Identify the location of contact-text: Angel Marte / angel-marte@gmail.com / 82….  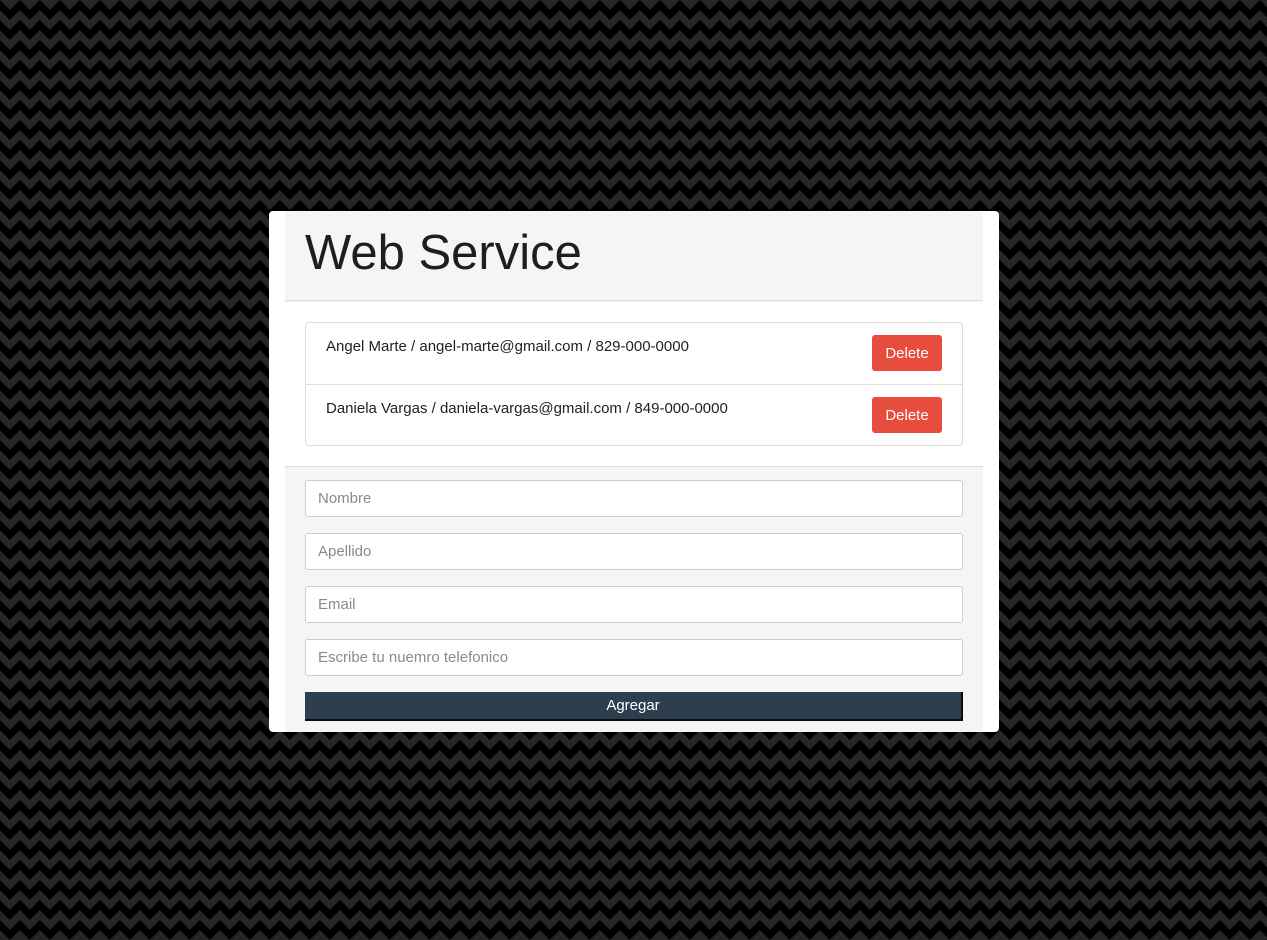
(507, 346).